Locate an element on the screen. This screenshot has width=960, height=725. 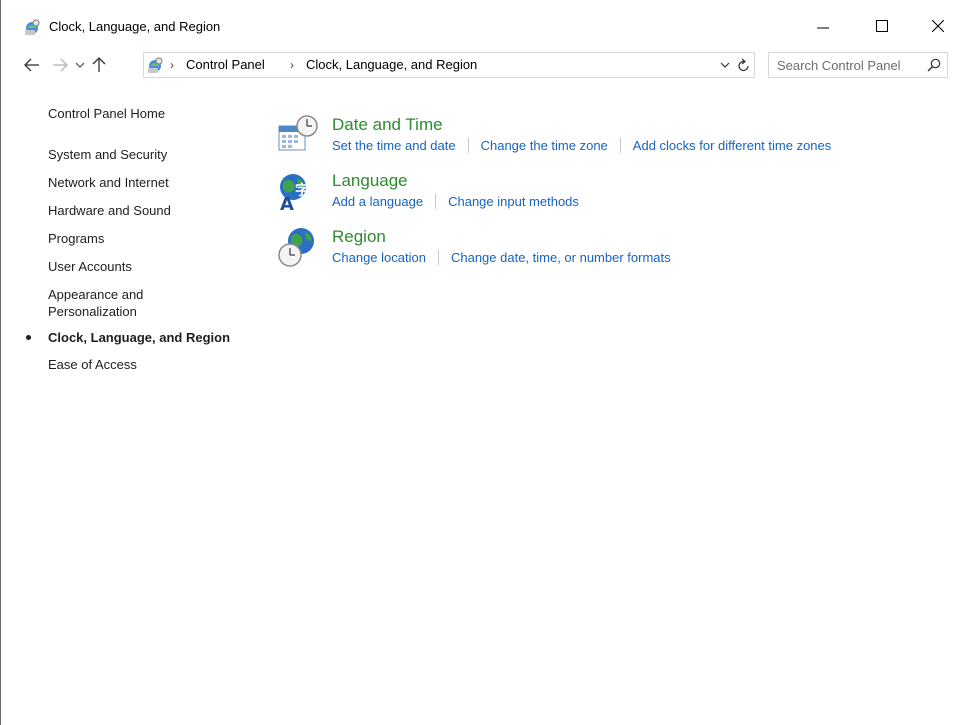
up-arrow-icon is located at coordinates (99, 64).